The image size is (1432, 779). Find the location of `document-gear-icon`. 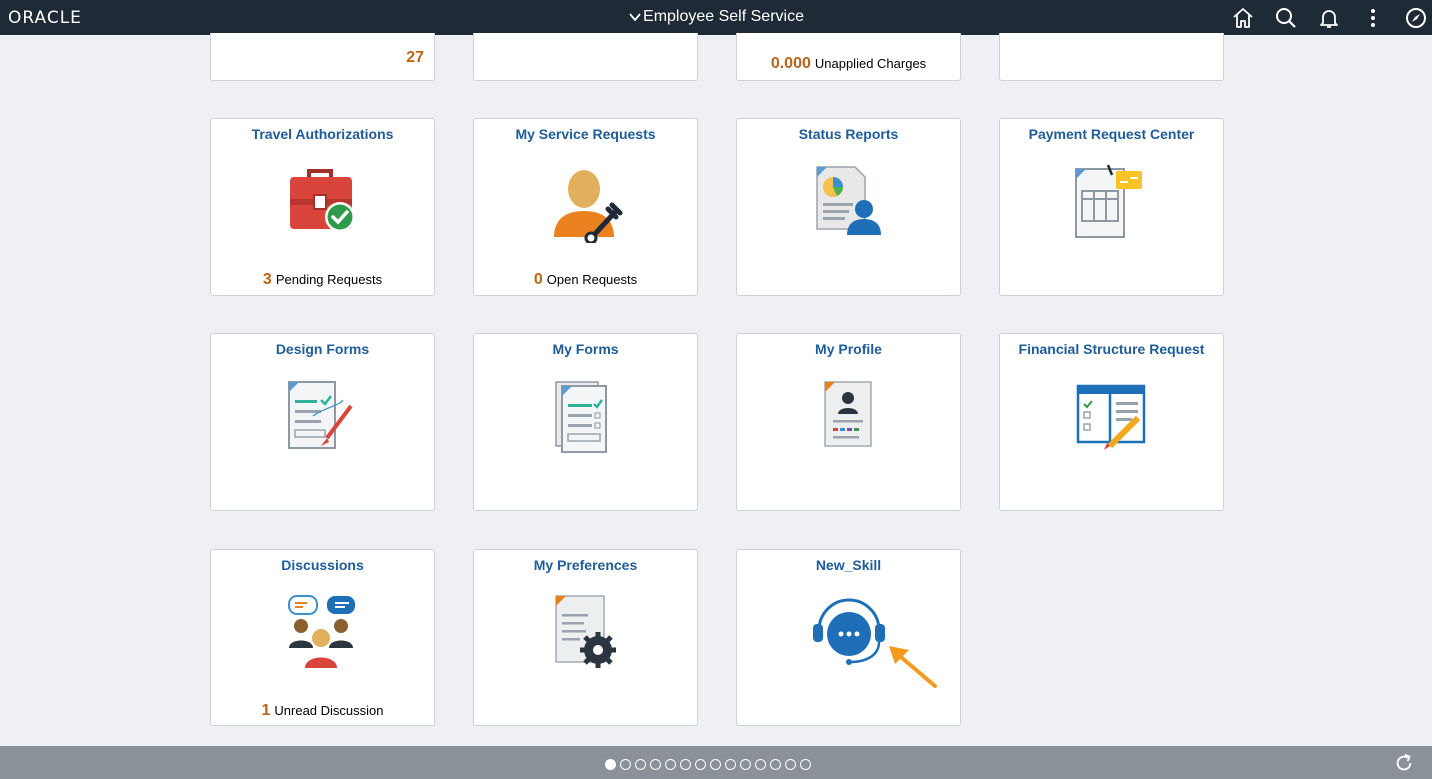

document-gear-icon is located at coordinates (585, 631).